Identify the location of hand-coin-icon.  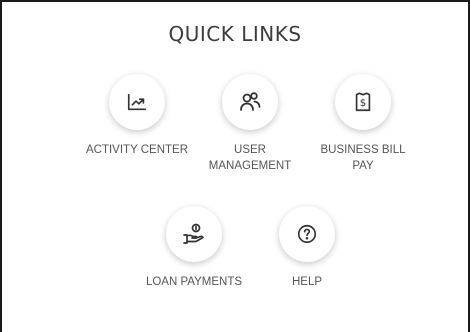
(194, 234).